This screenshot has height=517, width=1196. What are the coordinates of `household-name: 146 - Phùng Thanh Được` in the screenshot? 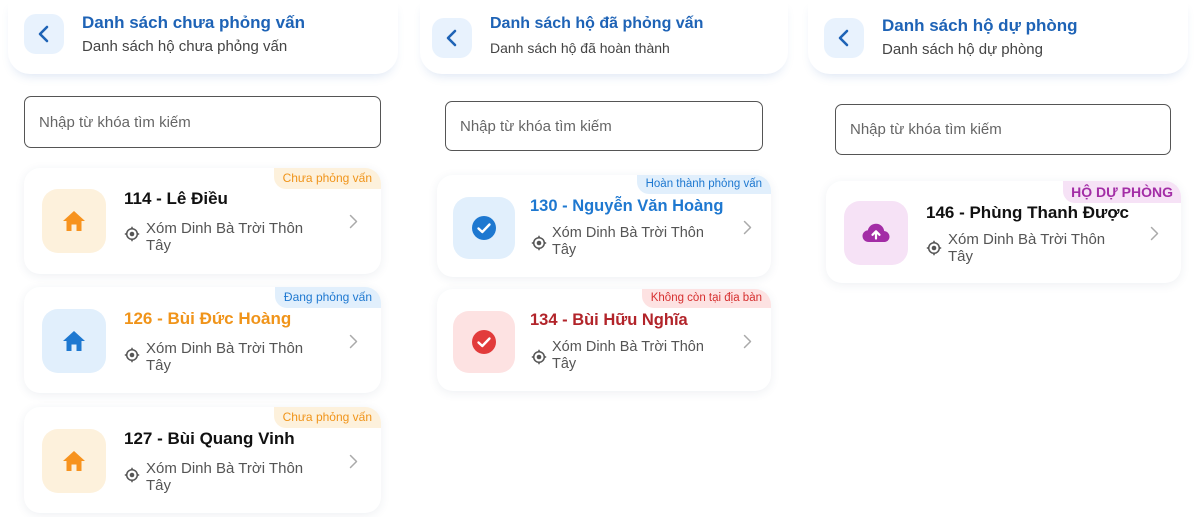 It's located at (1027, 212).